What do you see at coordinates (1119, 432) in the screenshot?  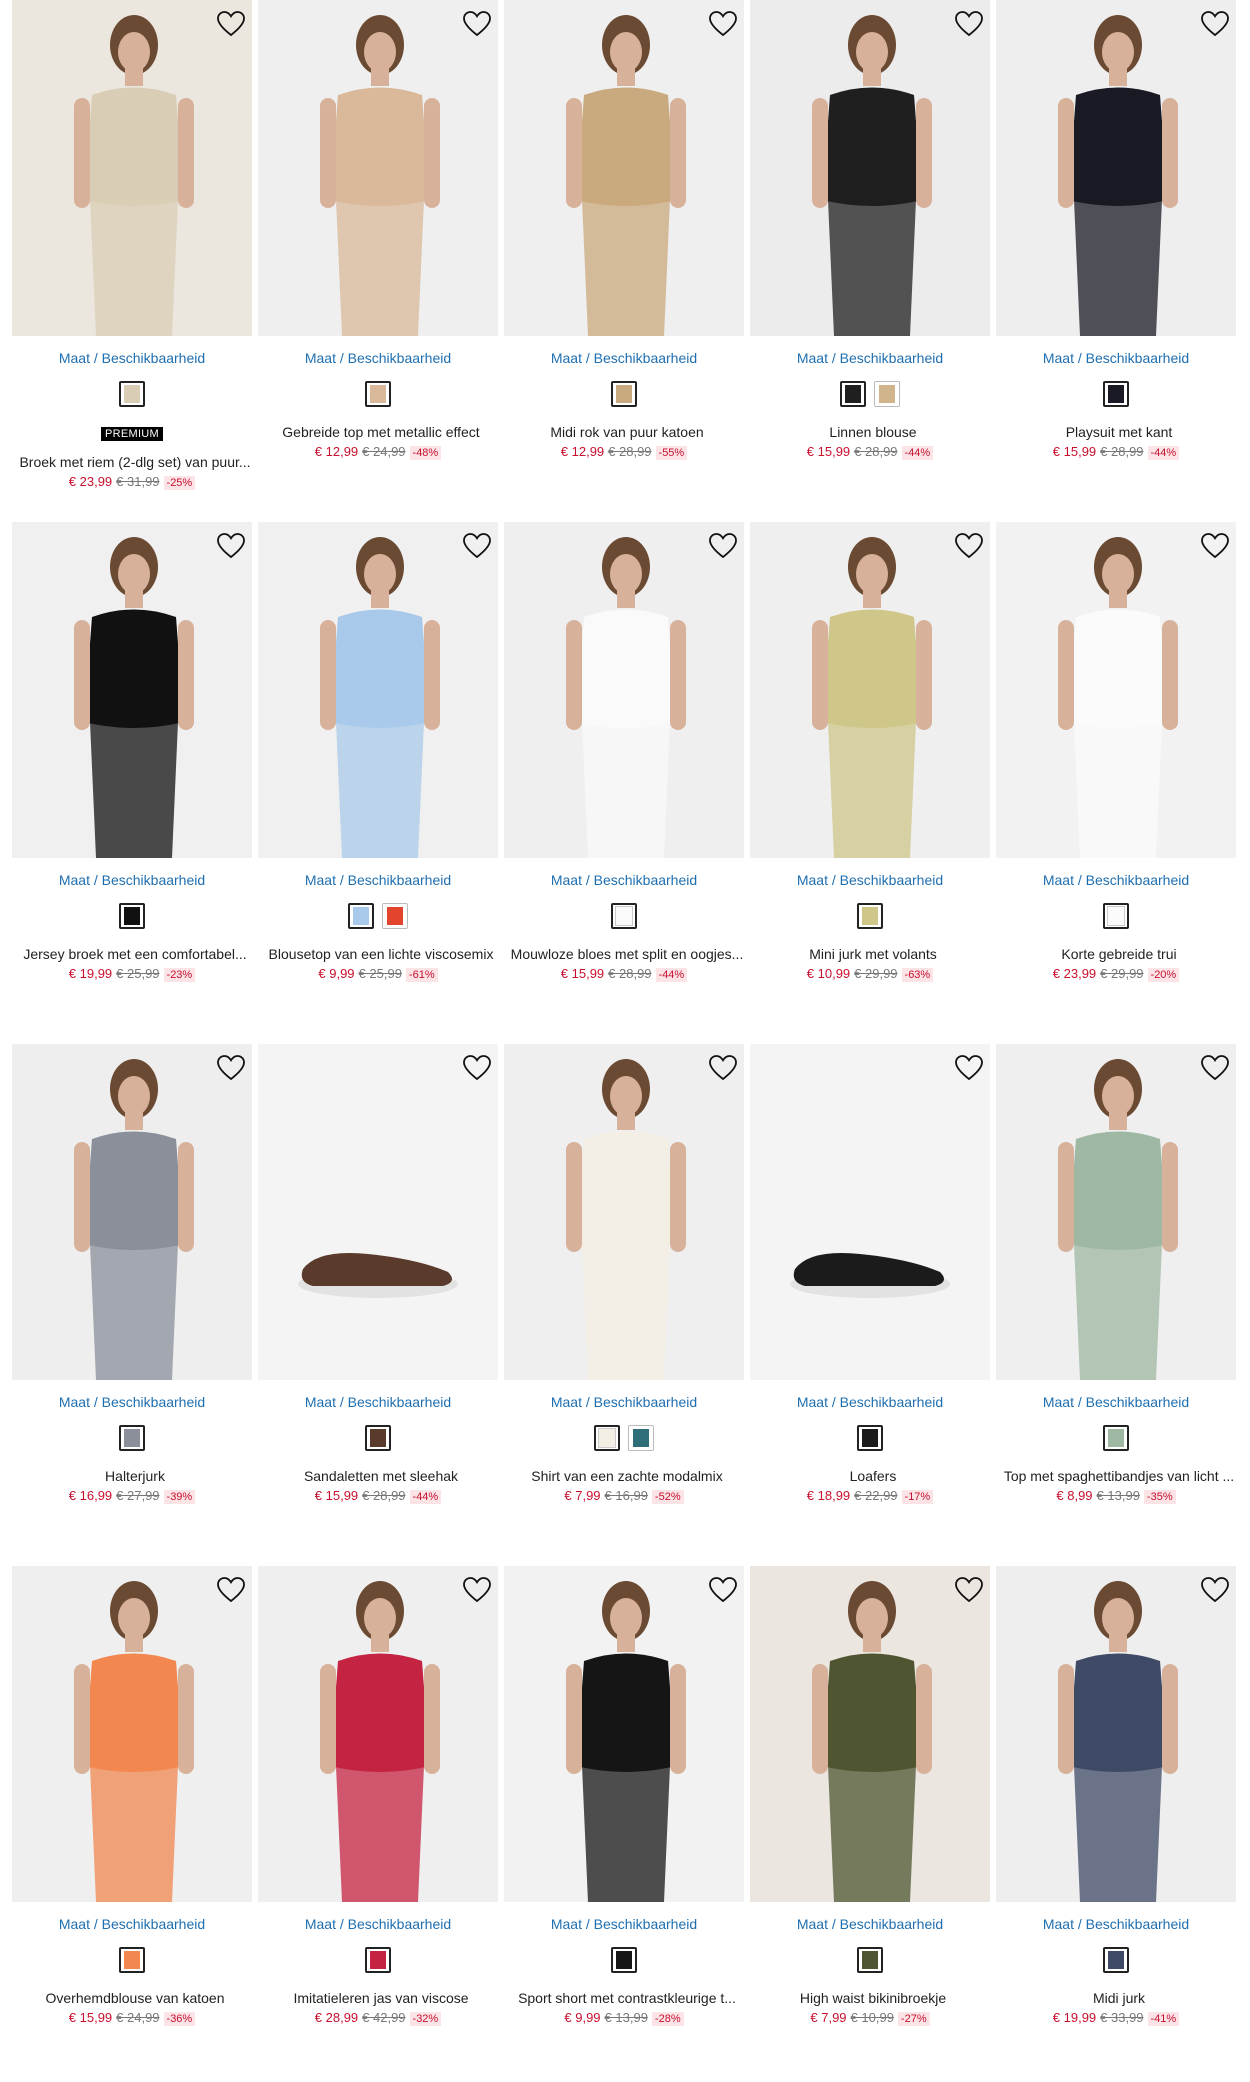 I see `product-name: Playsuit met kant` at bounding box center [1119, 432].